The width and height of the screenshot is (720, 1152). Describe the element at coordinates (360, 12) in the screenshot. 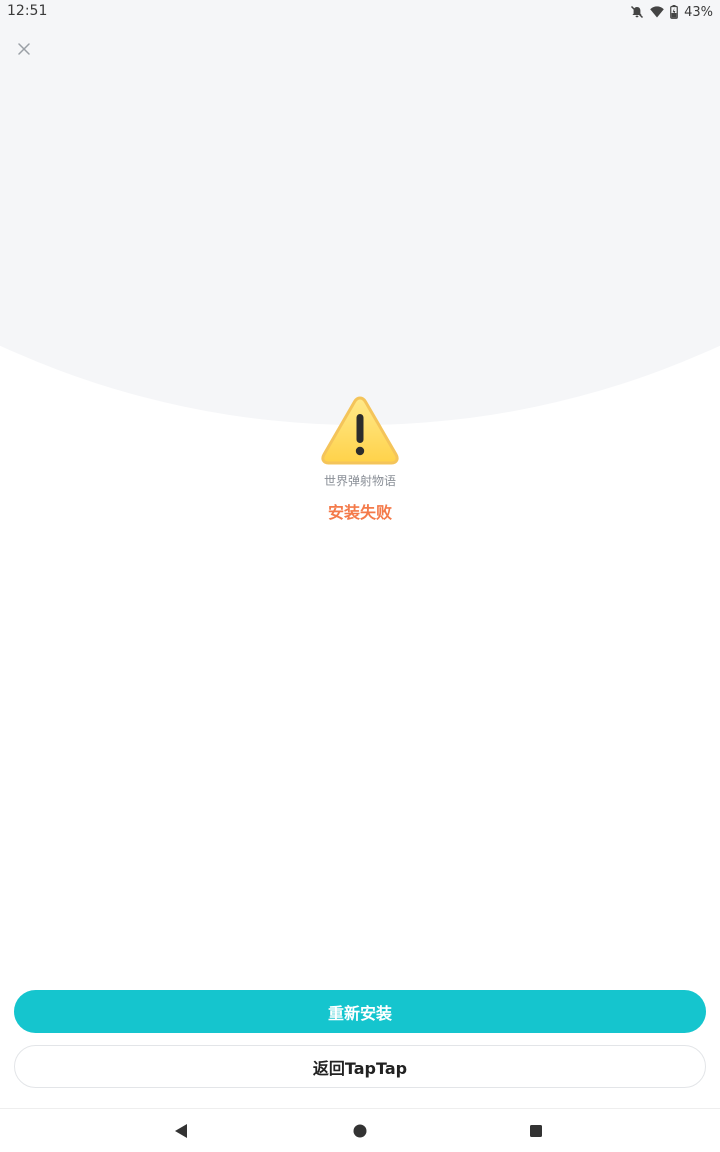

I see `status-bar: 12:51 43%` at that location.